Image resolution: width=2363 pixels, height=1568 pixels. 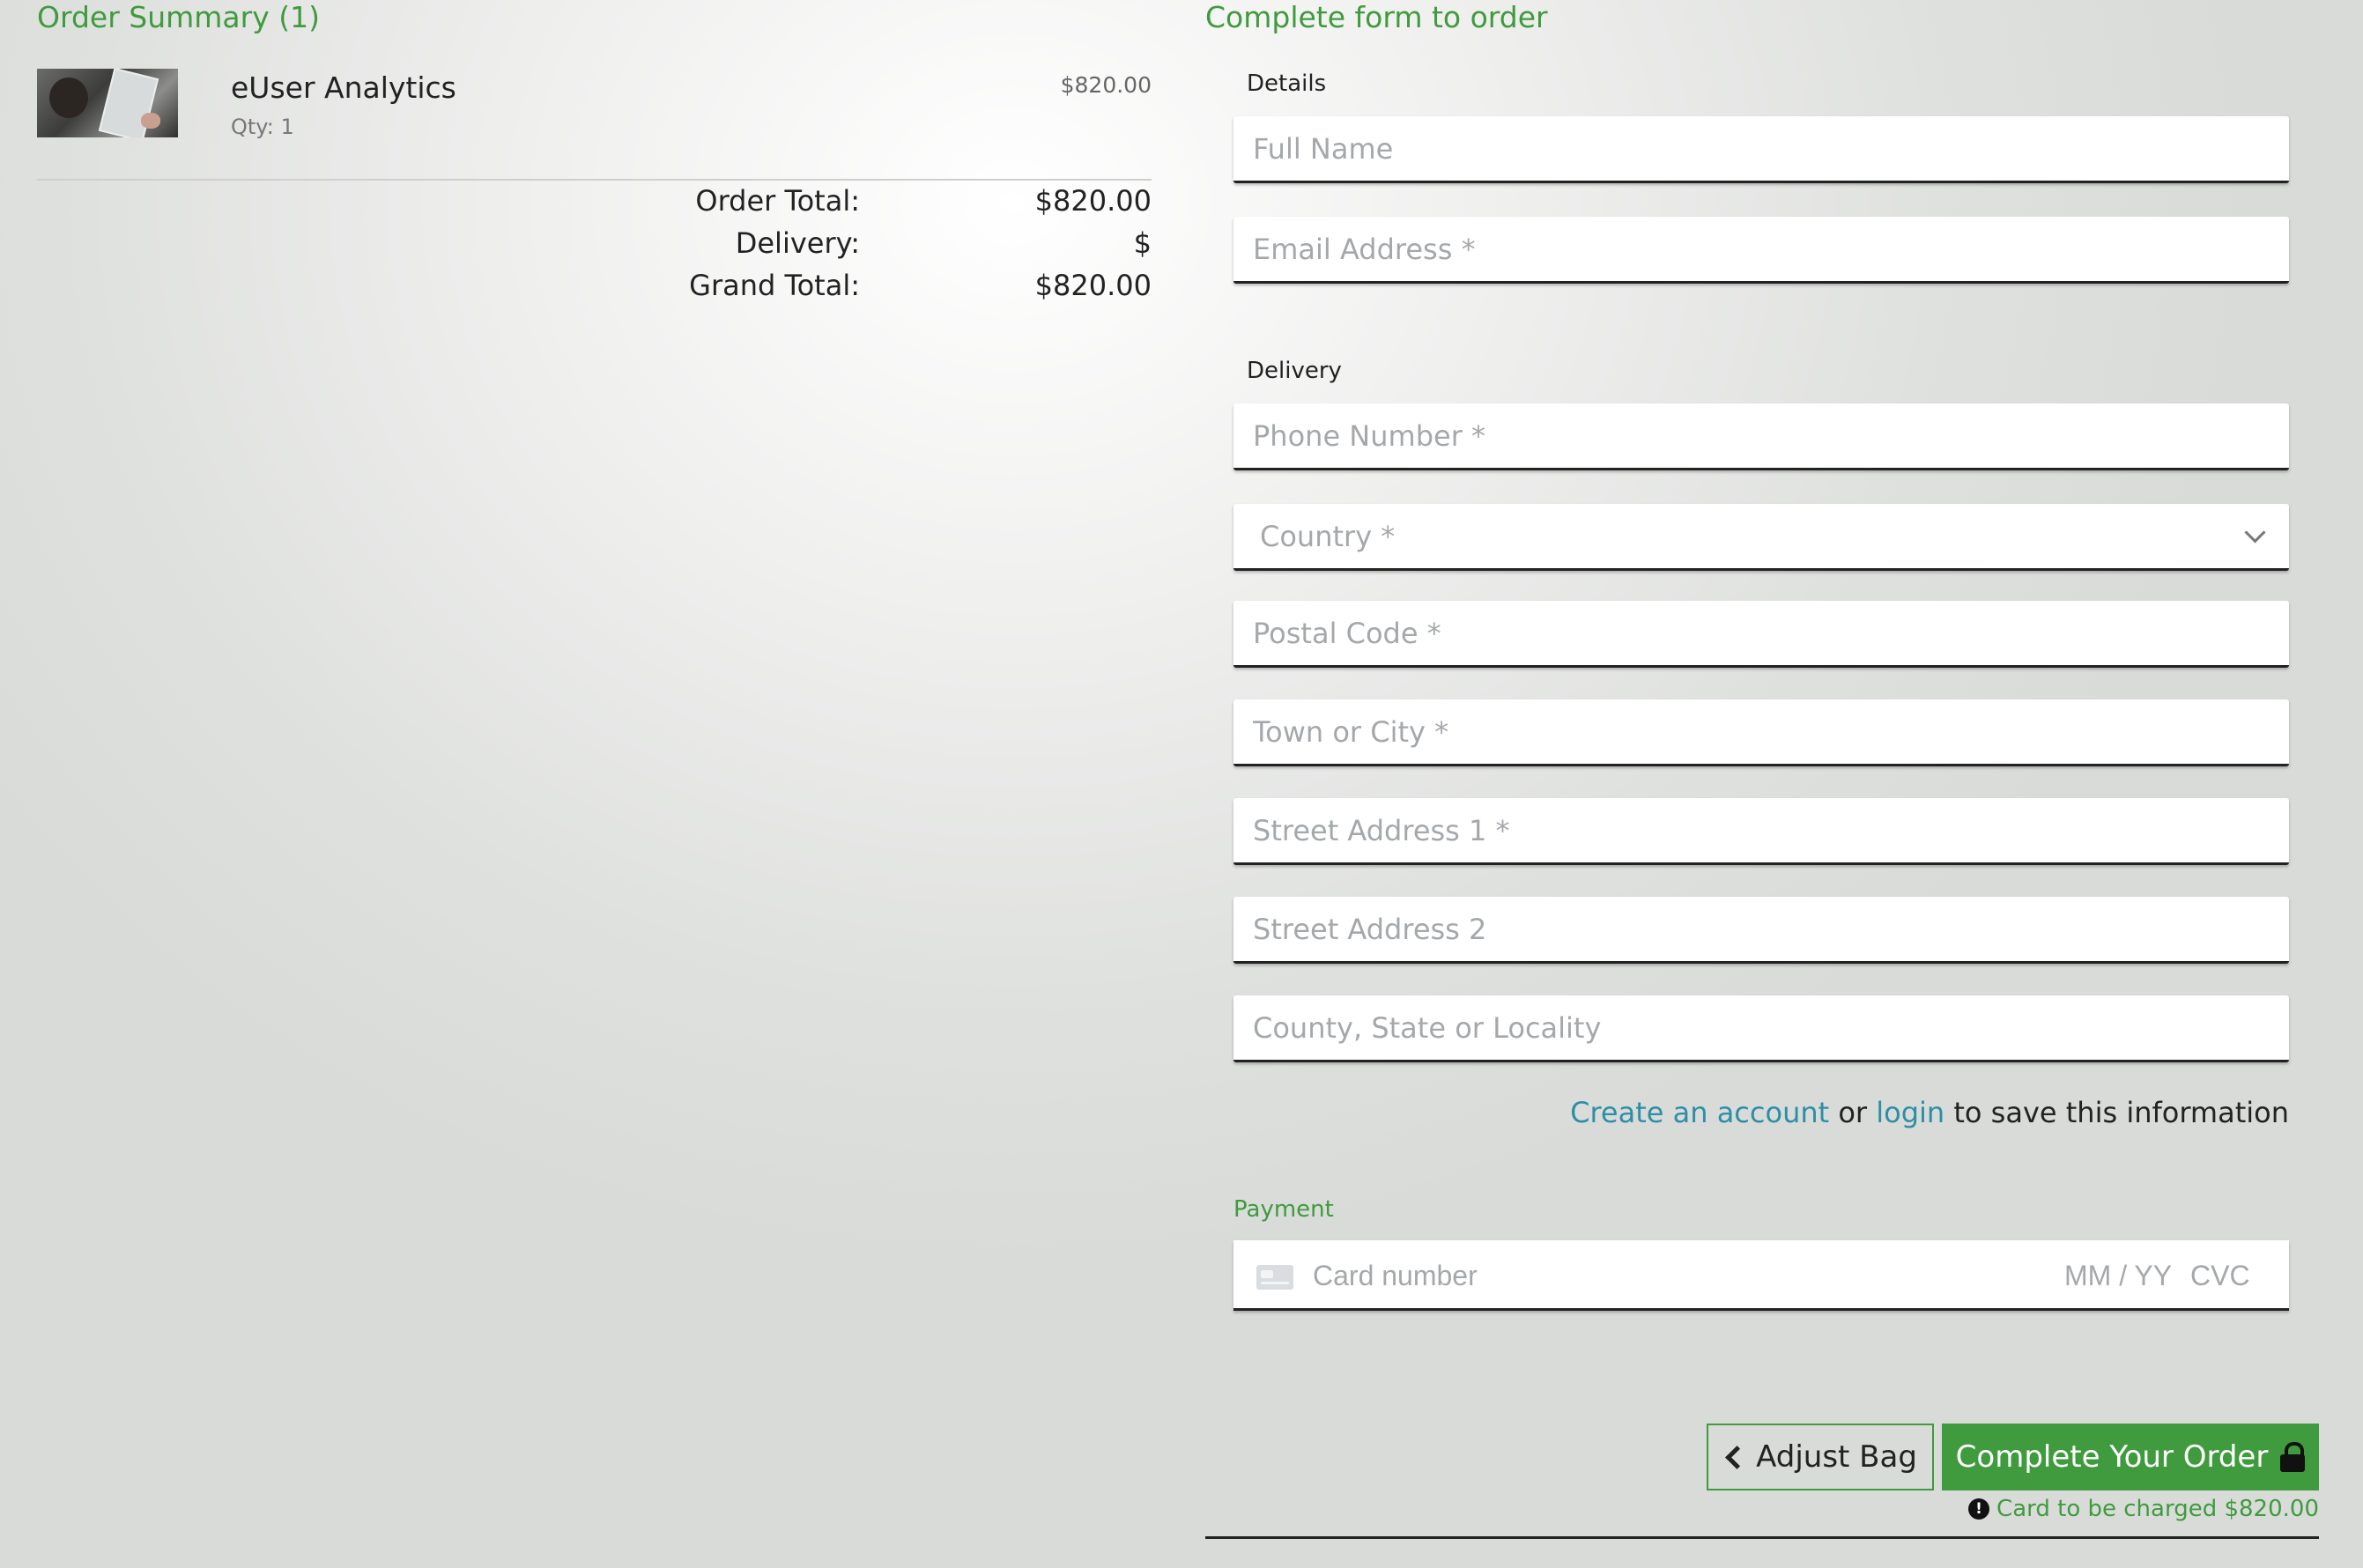 What do you see at coordinates (1761, 831) in the screenshot?
I see `street-address-1-input` at bounding box center [1761, 831].